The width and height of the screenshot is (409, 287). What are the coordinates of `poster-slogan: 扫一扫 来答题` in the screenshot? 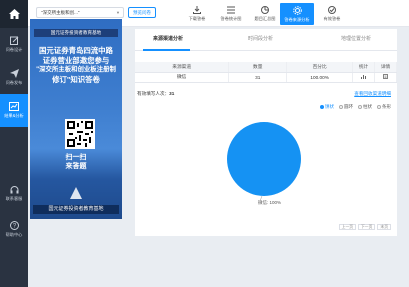 It's located at (76, 162).